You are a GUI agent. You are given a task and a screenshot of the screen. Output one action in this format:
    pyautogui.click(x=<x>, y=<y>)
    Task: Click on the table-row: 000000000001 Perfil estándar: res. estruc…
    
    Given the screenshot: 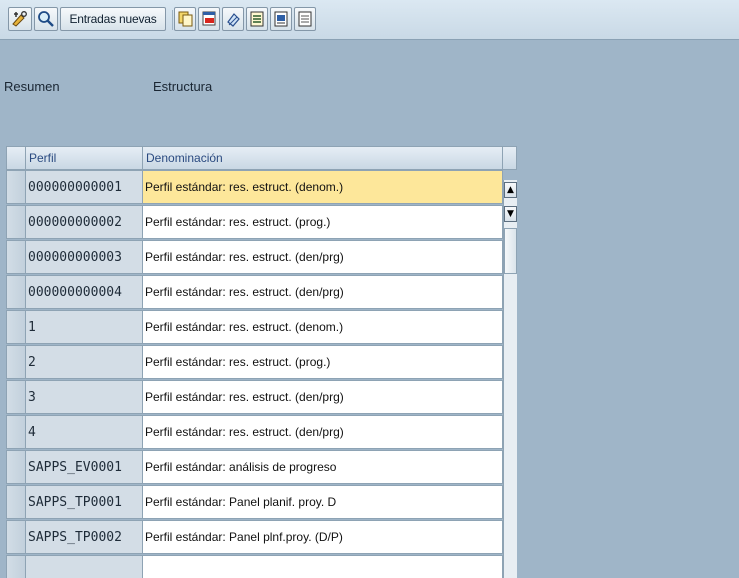 What is the action you would take?
    pyautogui.click(x=254, y=187)
    